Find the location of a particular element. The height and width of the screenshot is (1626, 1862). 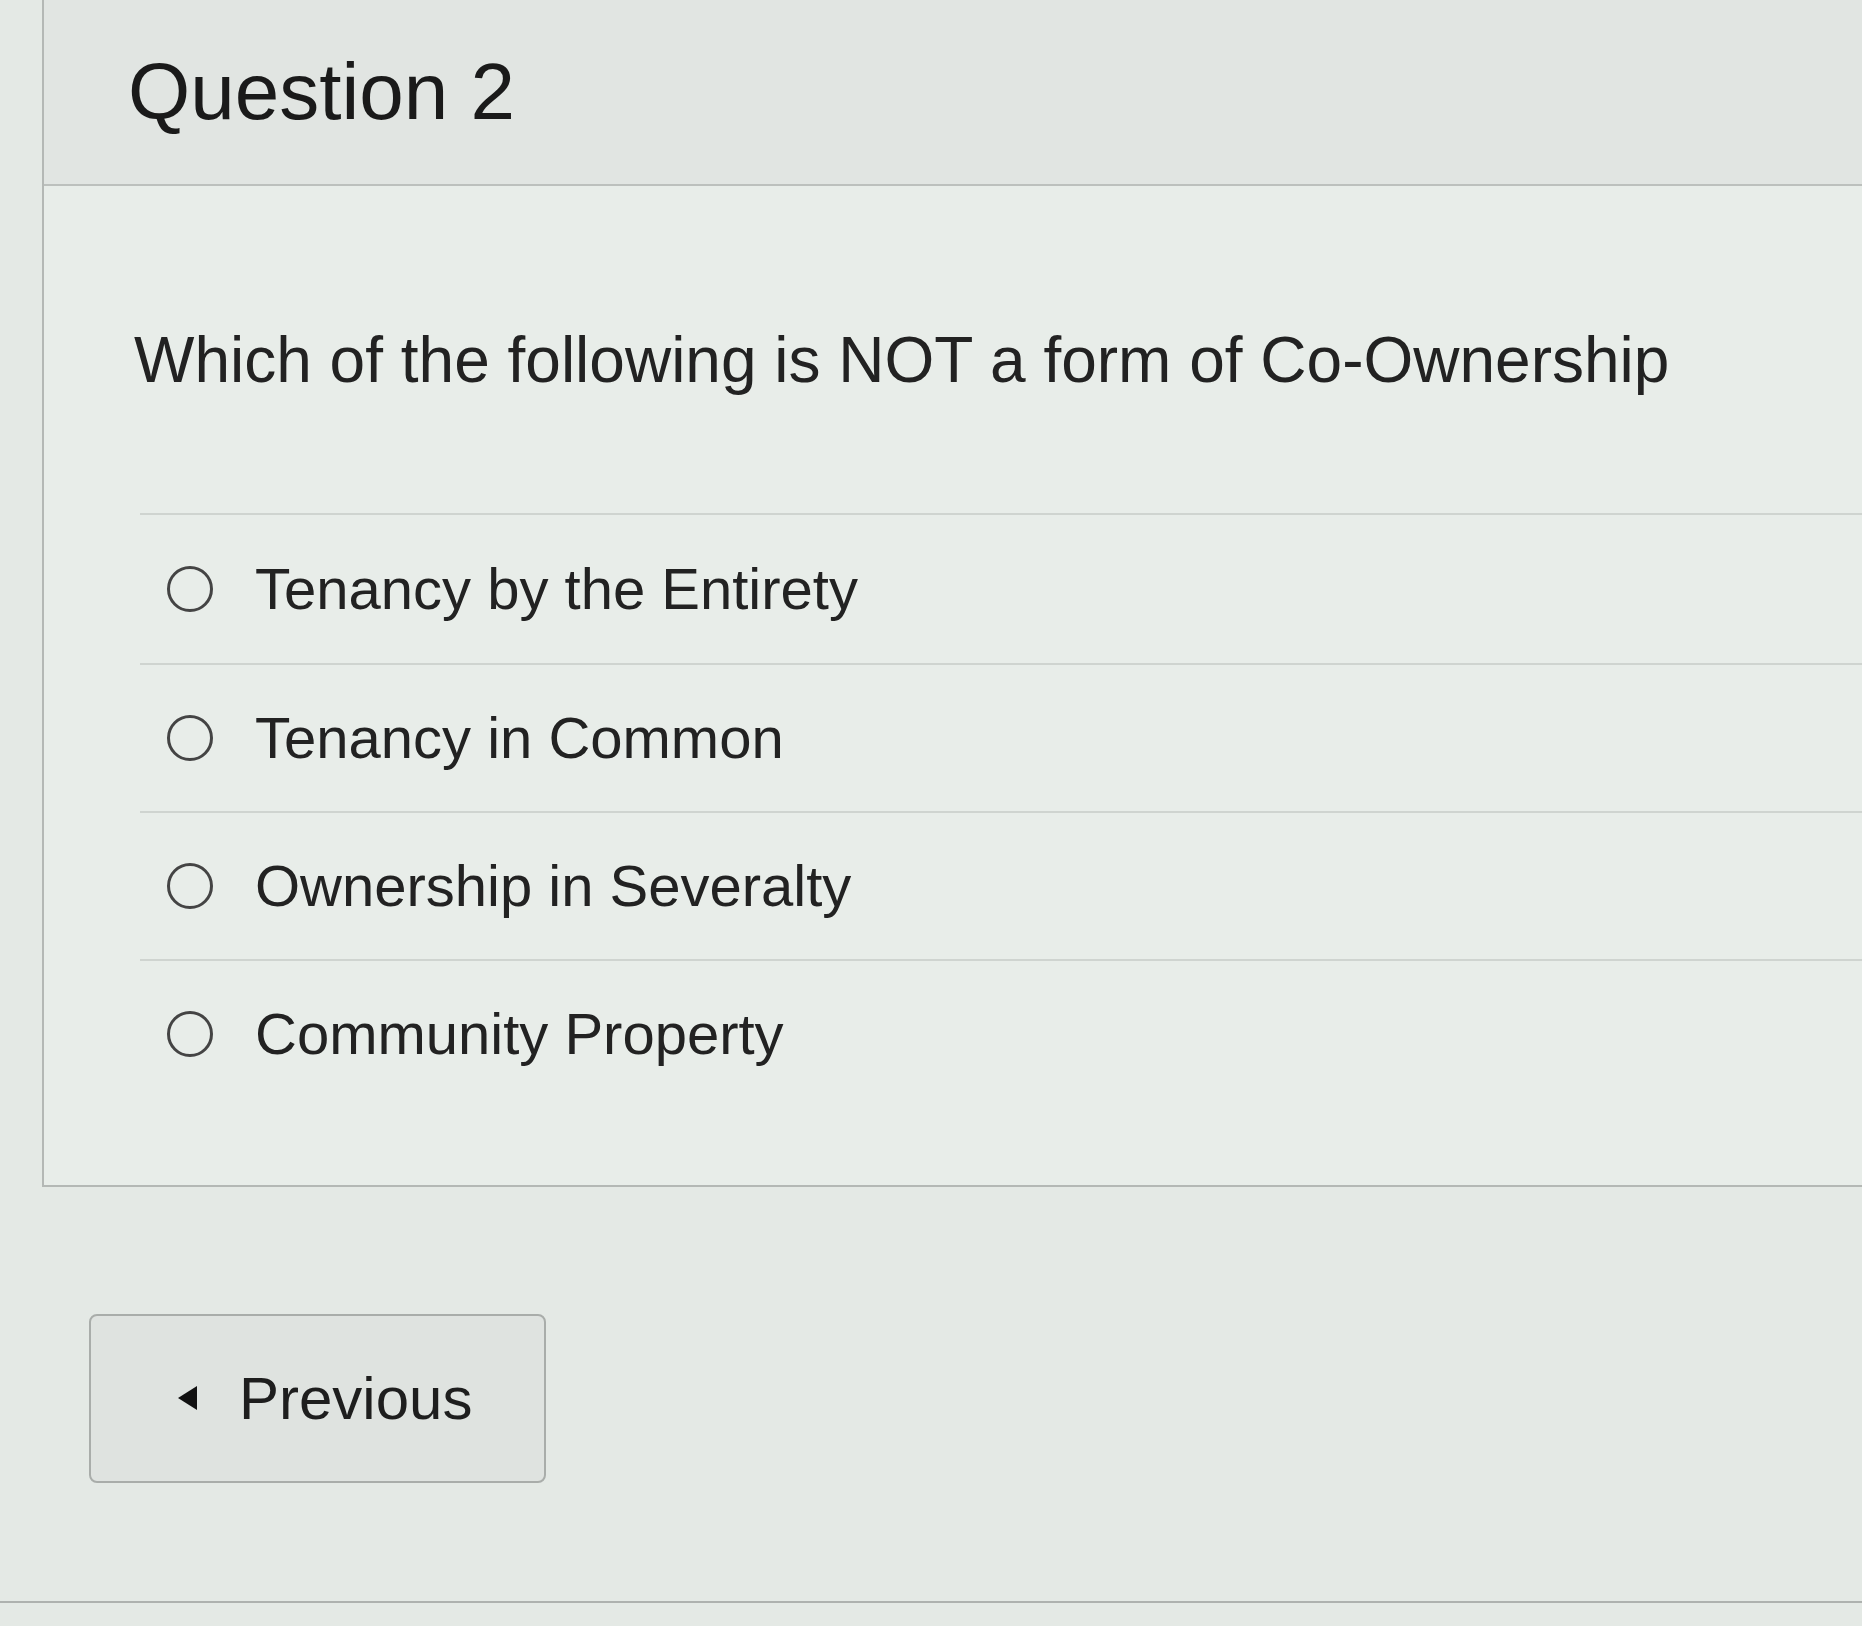

answer-option-label: Tenancy in Common is located at coordinates (519, 738).